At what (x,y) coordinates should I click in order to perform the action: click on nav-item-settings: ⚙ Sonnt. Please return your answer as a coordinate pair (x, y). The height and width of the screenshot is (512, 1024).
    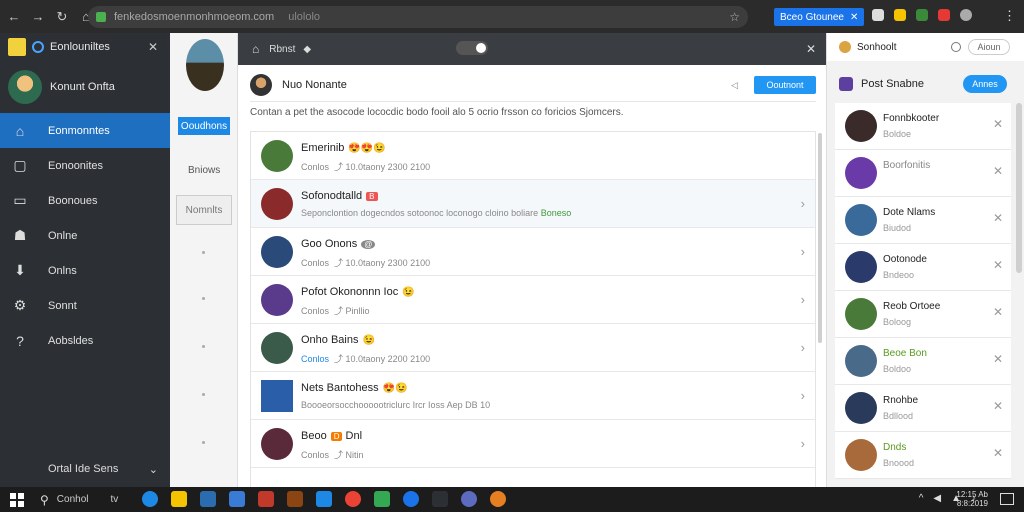
    Looking at the image, I should click on (85, 305).